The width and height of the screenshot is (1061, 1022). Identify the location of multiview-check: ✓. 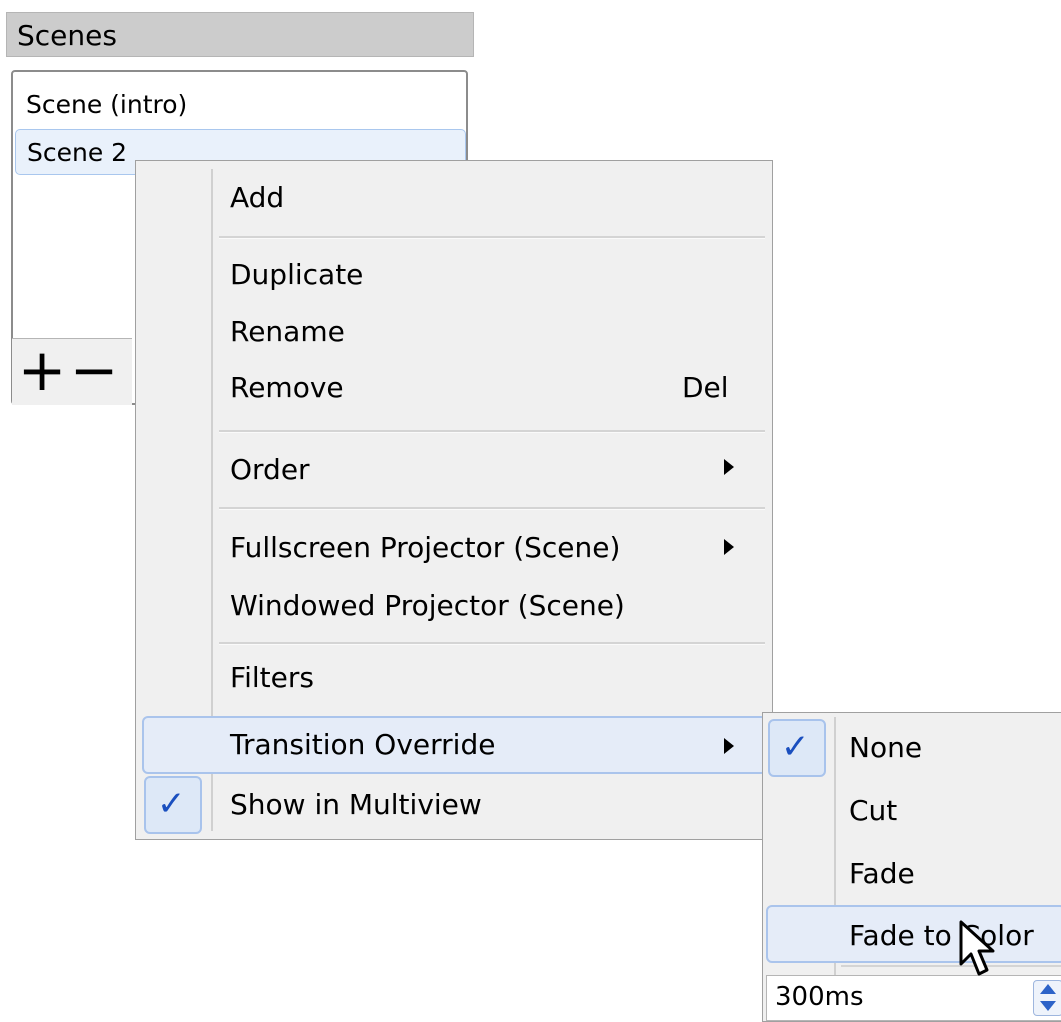
(173, 805).